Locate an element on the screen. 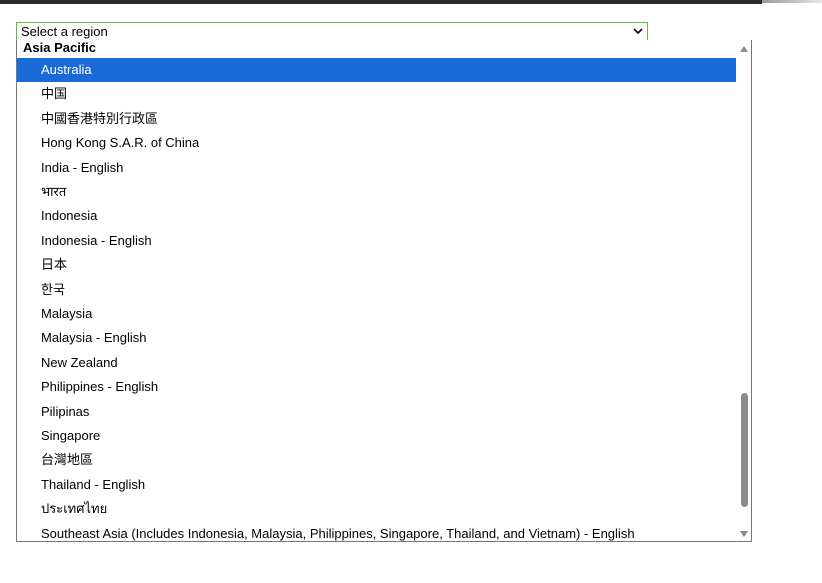  region-option: Indonesia is located at coordinates (376, 216).